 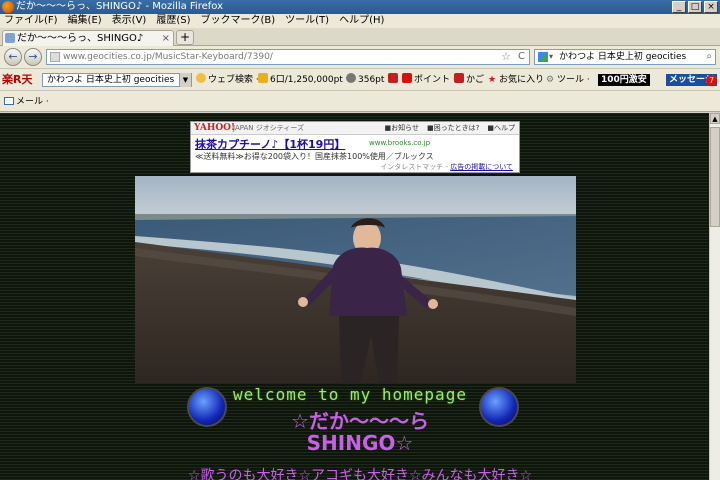 What do you see at coordinates (459, 78) in the screenshot?
I see `cart-icon` at bounding box center [459, 78].